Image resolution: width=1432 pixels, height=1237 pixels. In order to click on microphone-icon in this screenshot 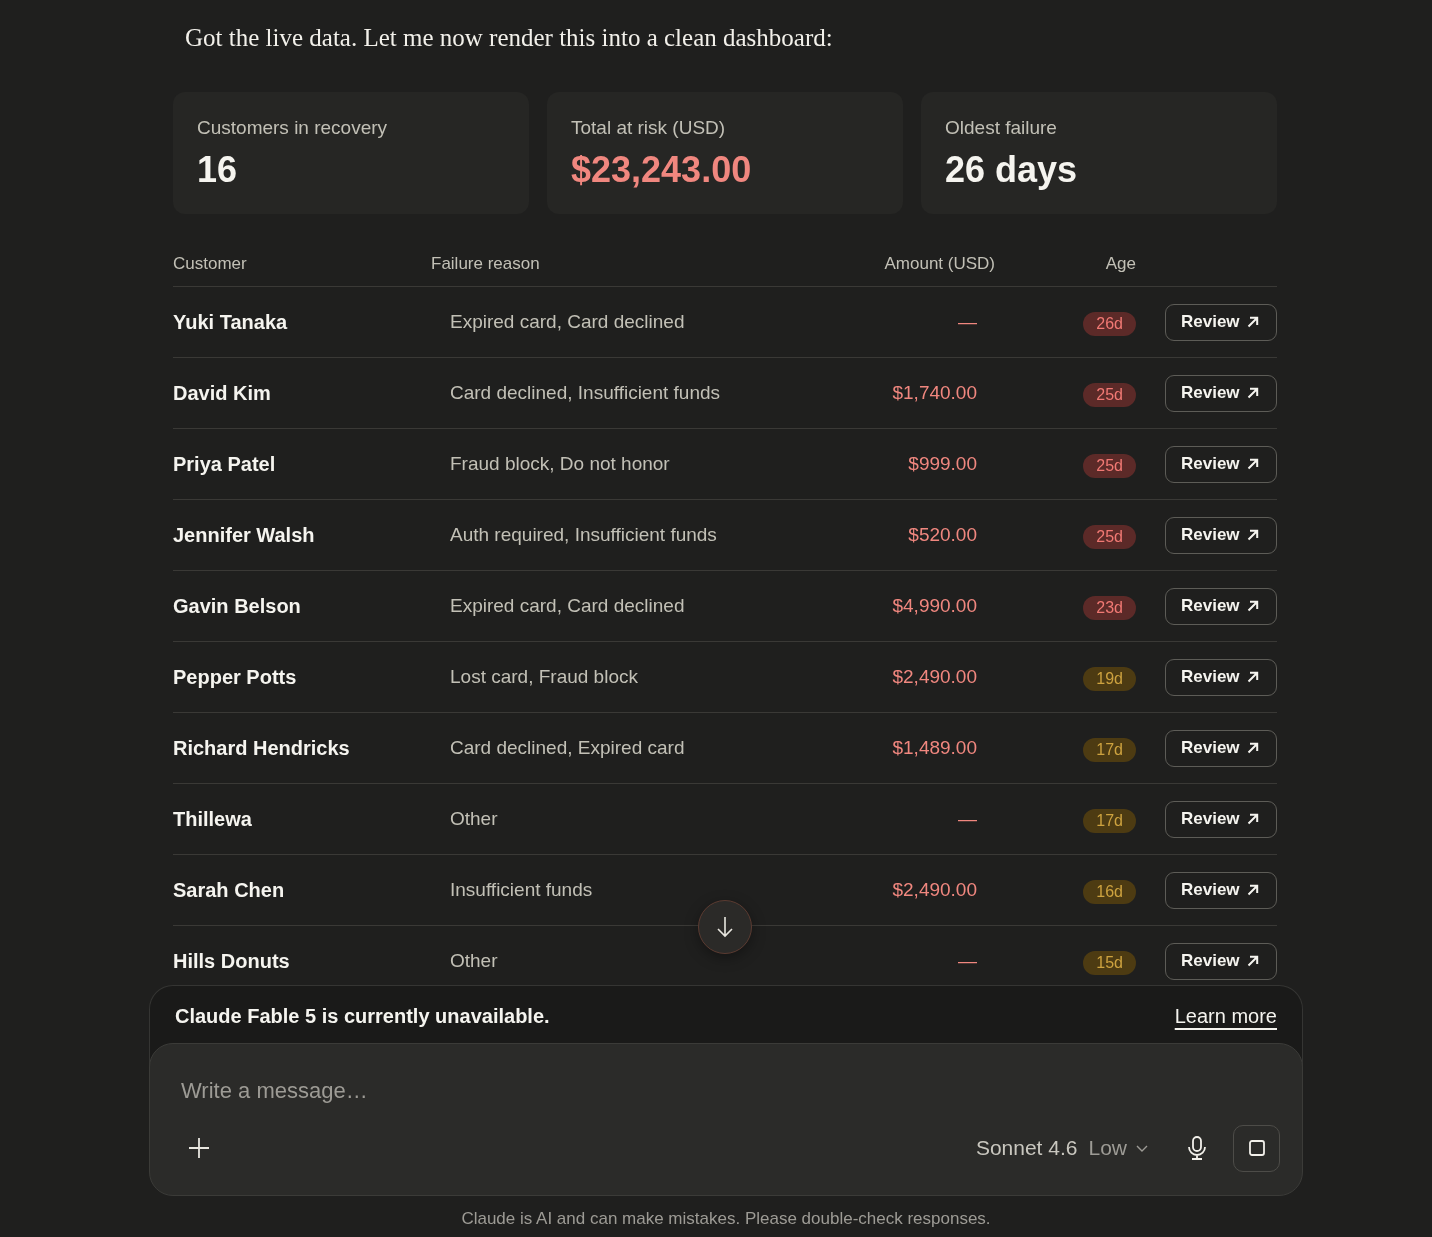, I will do `click(1197, 1148)`.